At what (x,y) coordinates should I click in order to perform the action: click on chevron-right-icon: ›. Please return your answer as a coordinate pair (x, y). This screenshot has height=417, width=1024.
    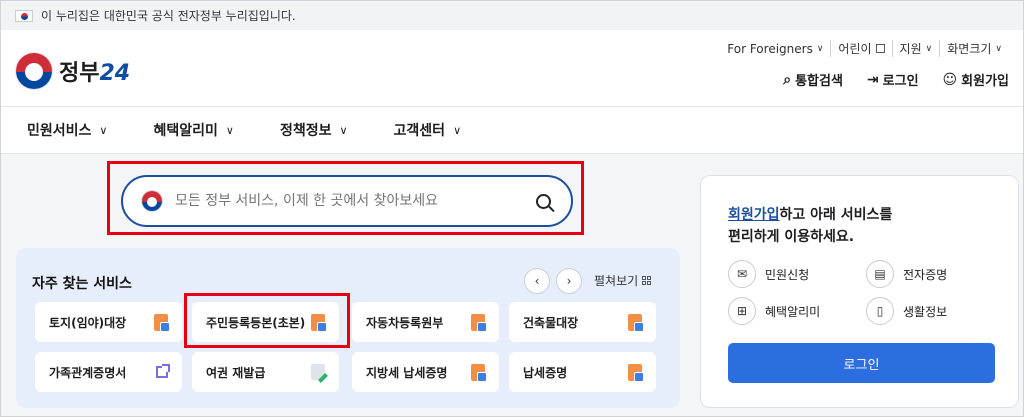
    Looking at the image, I should click on (569, 281).